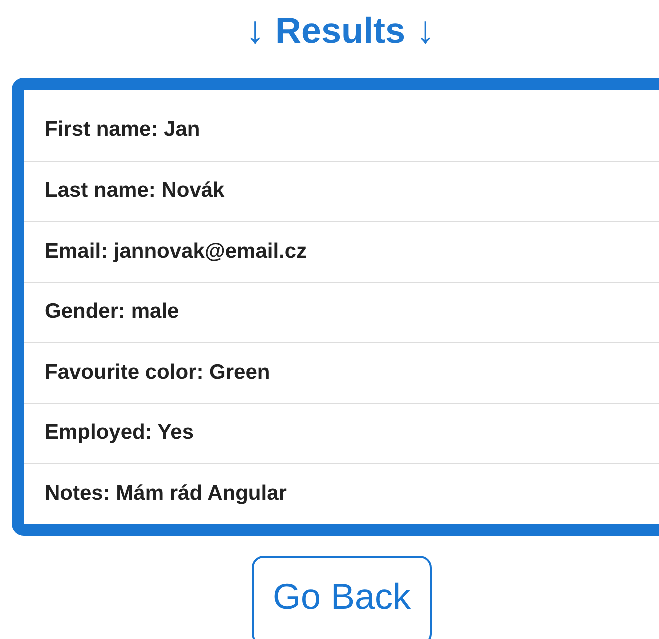 Image resolution: width=659 pixels, height=639 pixels. What do you see at coordinates (135, 191) in the screenshot?
I see `result-line: Last name: Novák` at bounding box center [135, 191].